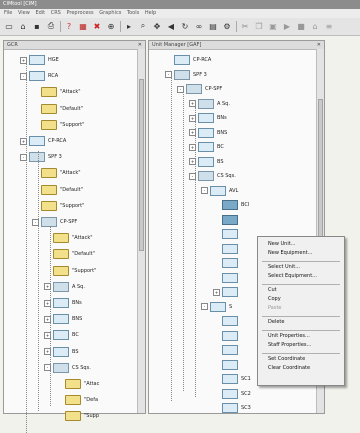 The height and width of the screenshot is (433, 360). Describe the element at coordinates (150, 13) in the screenshot. I see `menu-help: Help` at that location.